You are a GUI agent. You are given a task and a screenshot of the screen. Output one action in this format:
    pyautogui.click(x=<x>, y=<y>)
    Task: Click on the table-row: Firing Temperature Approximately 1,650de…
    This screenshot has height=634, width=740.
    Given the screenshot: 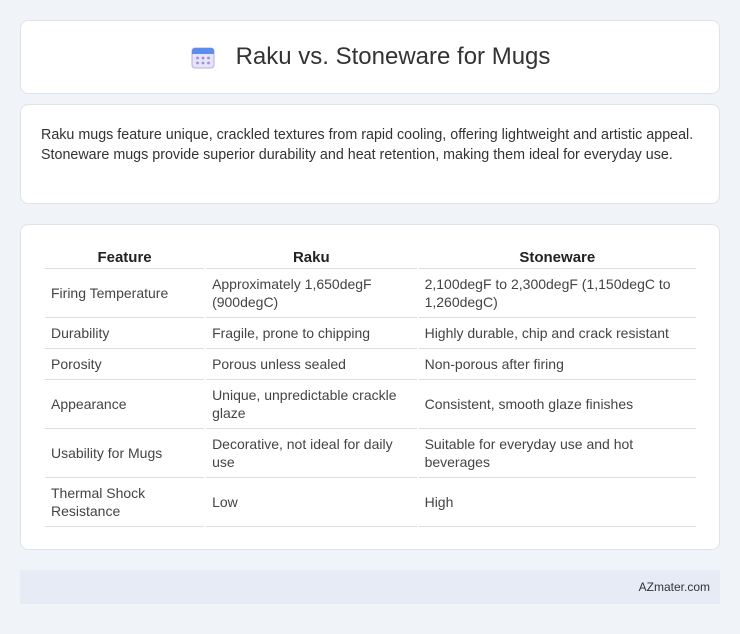 What is the action you would take?
    pyautogui.click(x=370, y=293)
    